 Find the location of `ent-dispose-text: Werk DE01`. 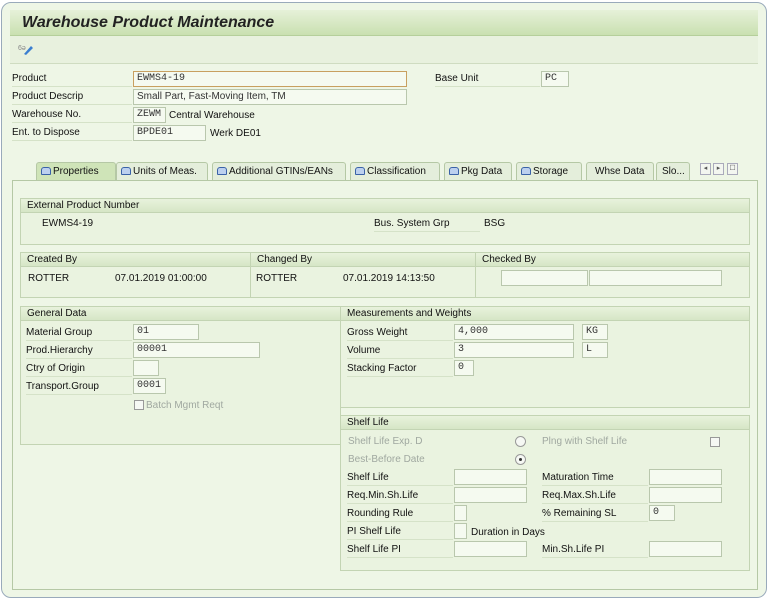

ent-dispose-text: Werk DE01 is located at coordinates (235, 133).